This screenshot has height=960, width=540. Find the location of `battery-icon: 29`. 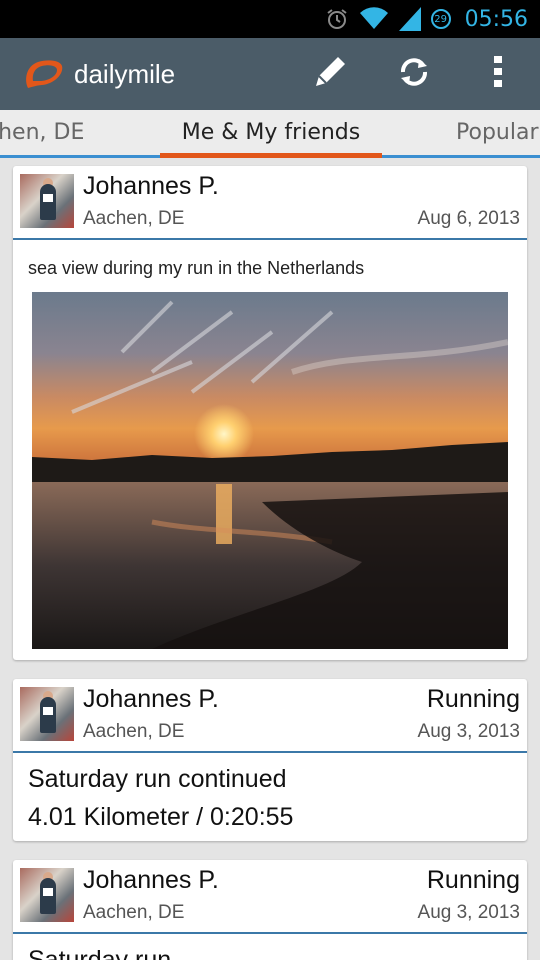

battery-icon: 29 is located at coordinates (440, 19).